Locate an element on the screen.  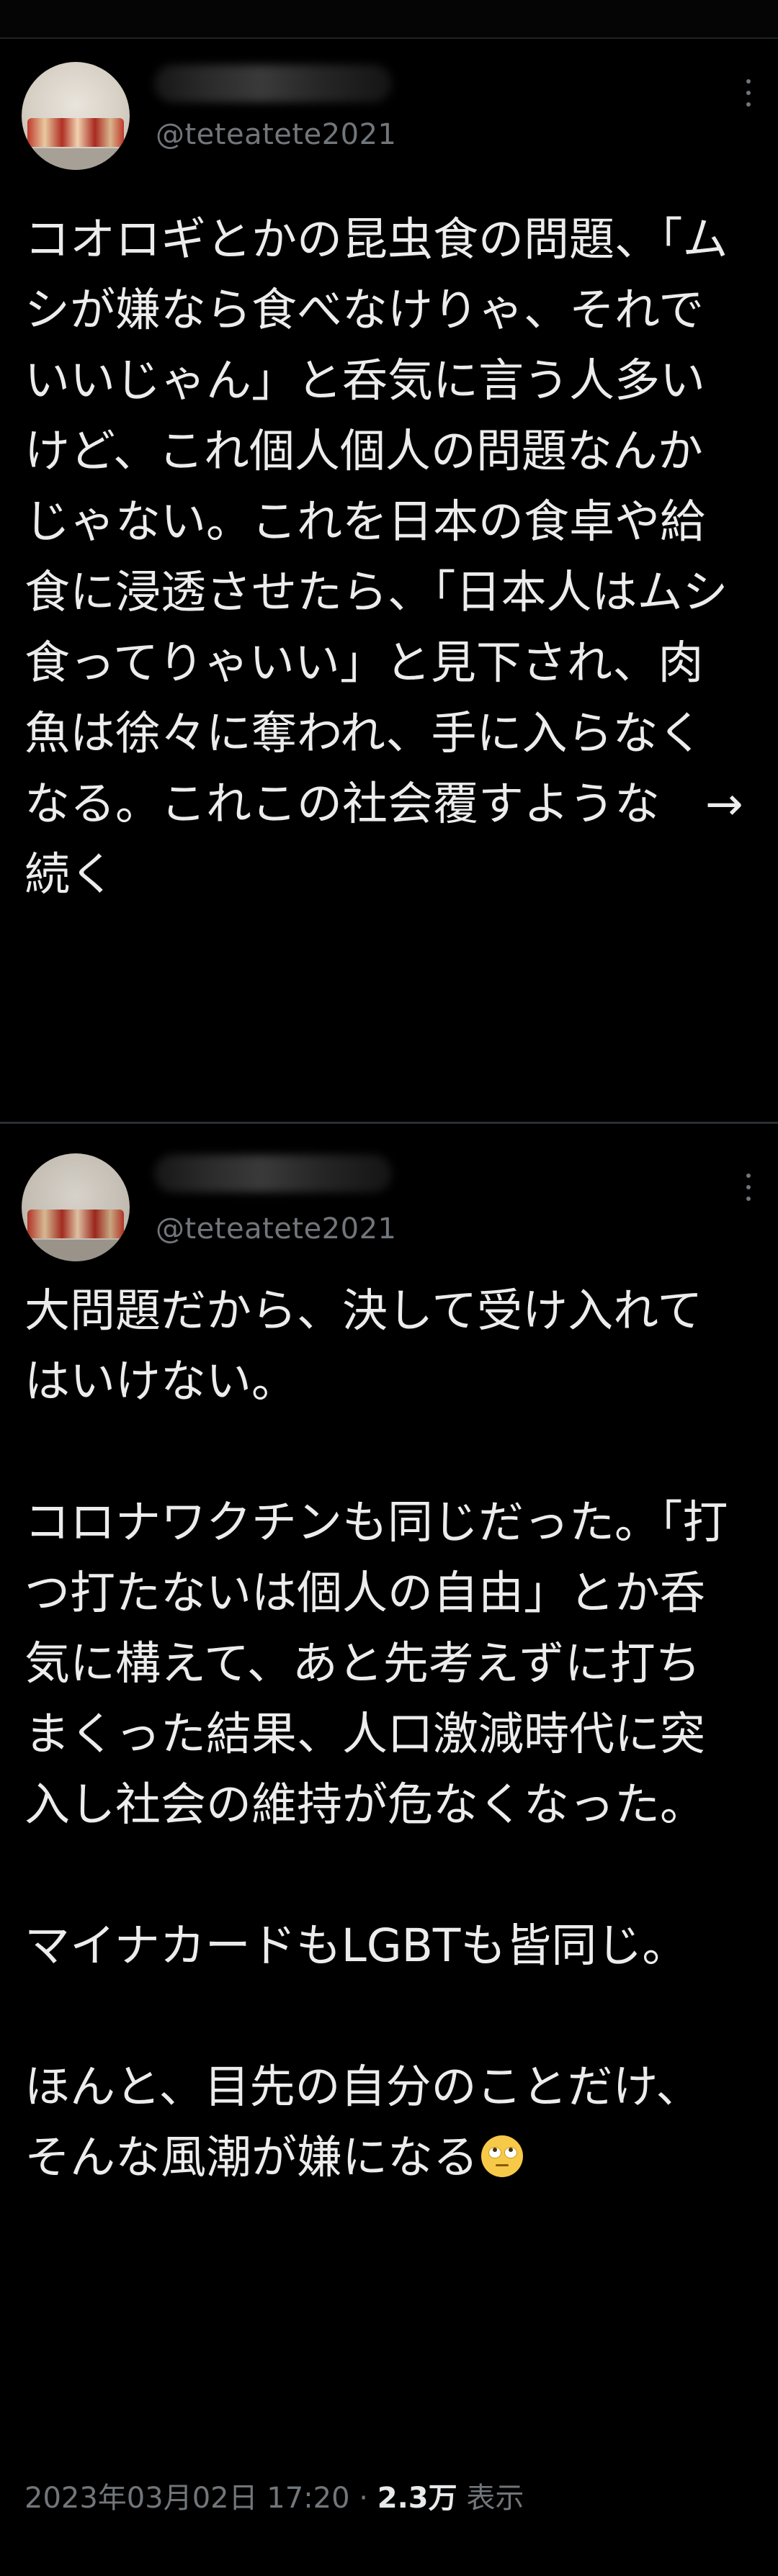
tweet-timestamp: 2023年03月02日 17:20 is located at coordinates (187, 2498).